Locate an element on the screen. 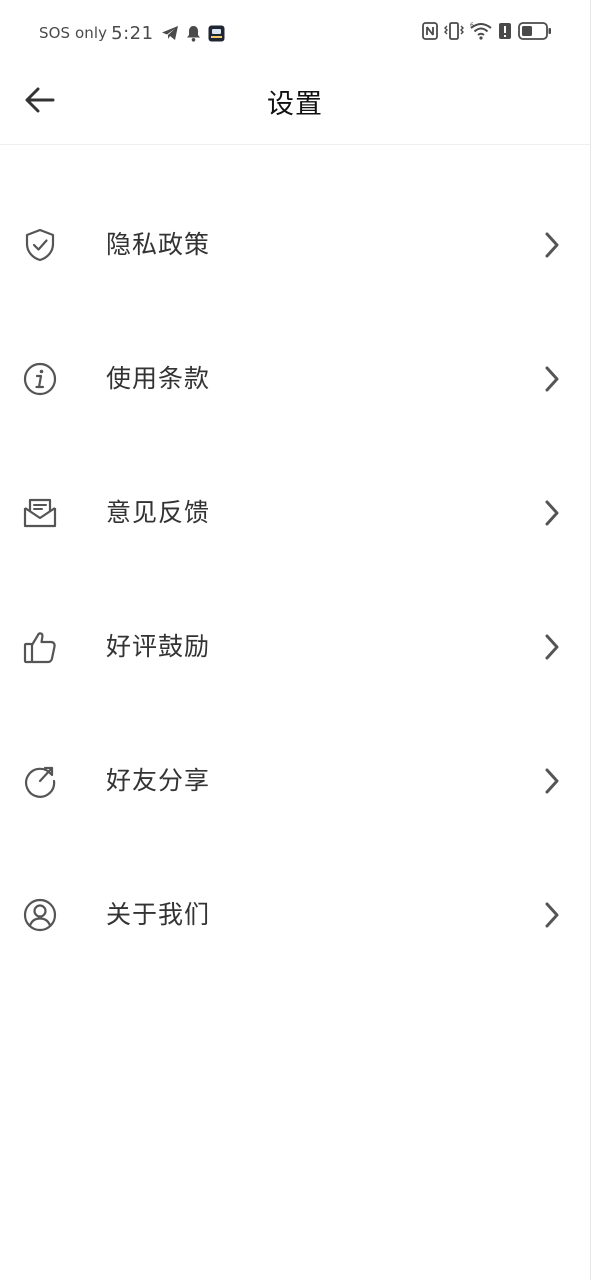 The image size is (591, 1280). vibrate-icon is located at coordinates (454, 33).